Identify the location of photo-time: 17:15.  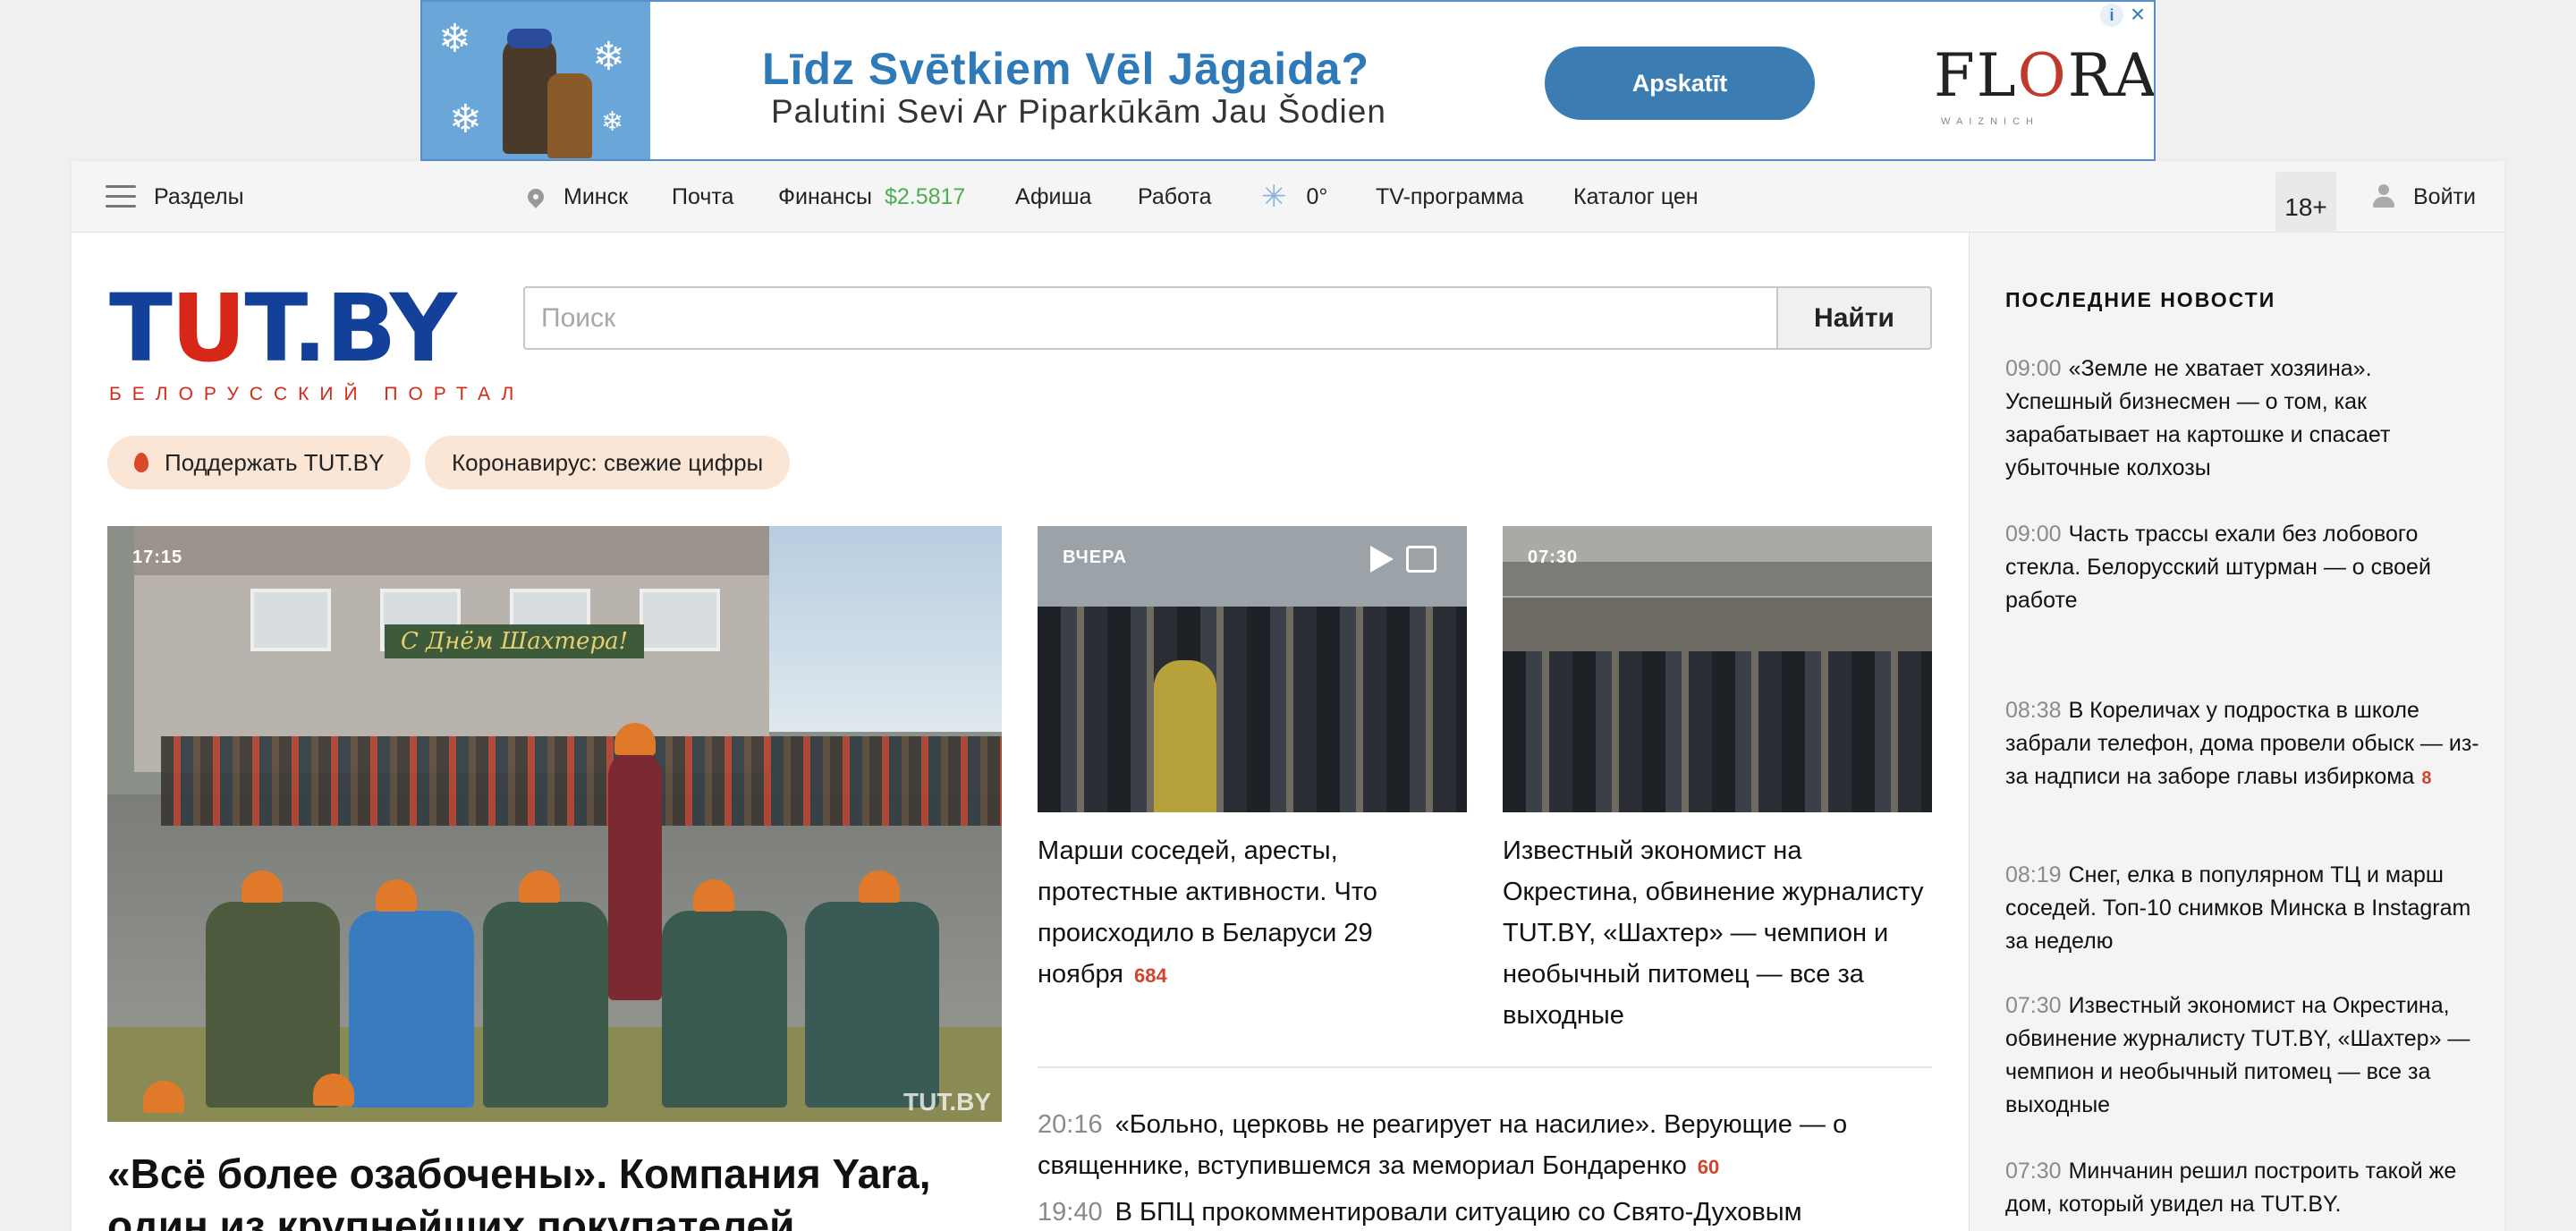
(157, 557).